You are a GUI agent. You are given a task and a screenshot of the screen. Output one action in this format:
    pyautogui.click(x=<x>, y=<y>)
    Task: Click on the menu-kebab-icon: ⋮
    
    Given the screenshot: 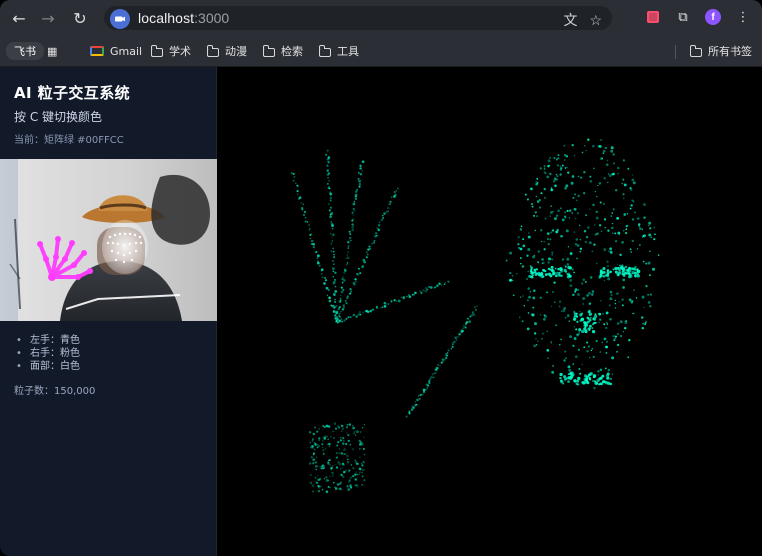 What is the action you would take?
    pyautogui.click(x=743, y=17)
    